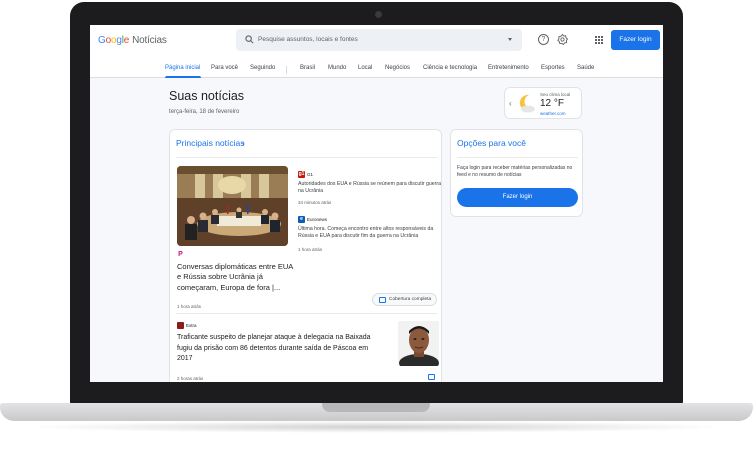 This screenshot has width=753, height=450. I want to click on story2-image, so click(418, 343).